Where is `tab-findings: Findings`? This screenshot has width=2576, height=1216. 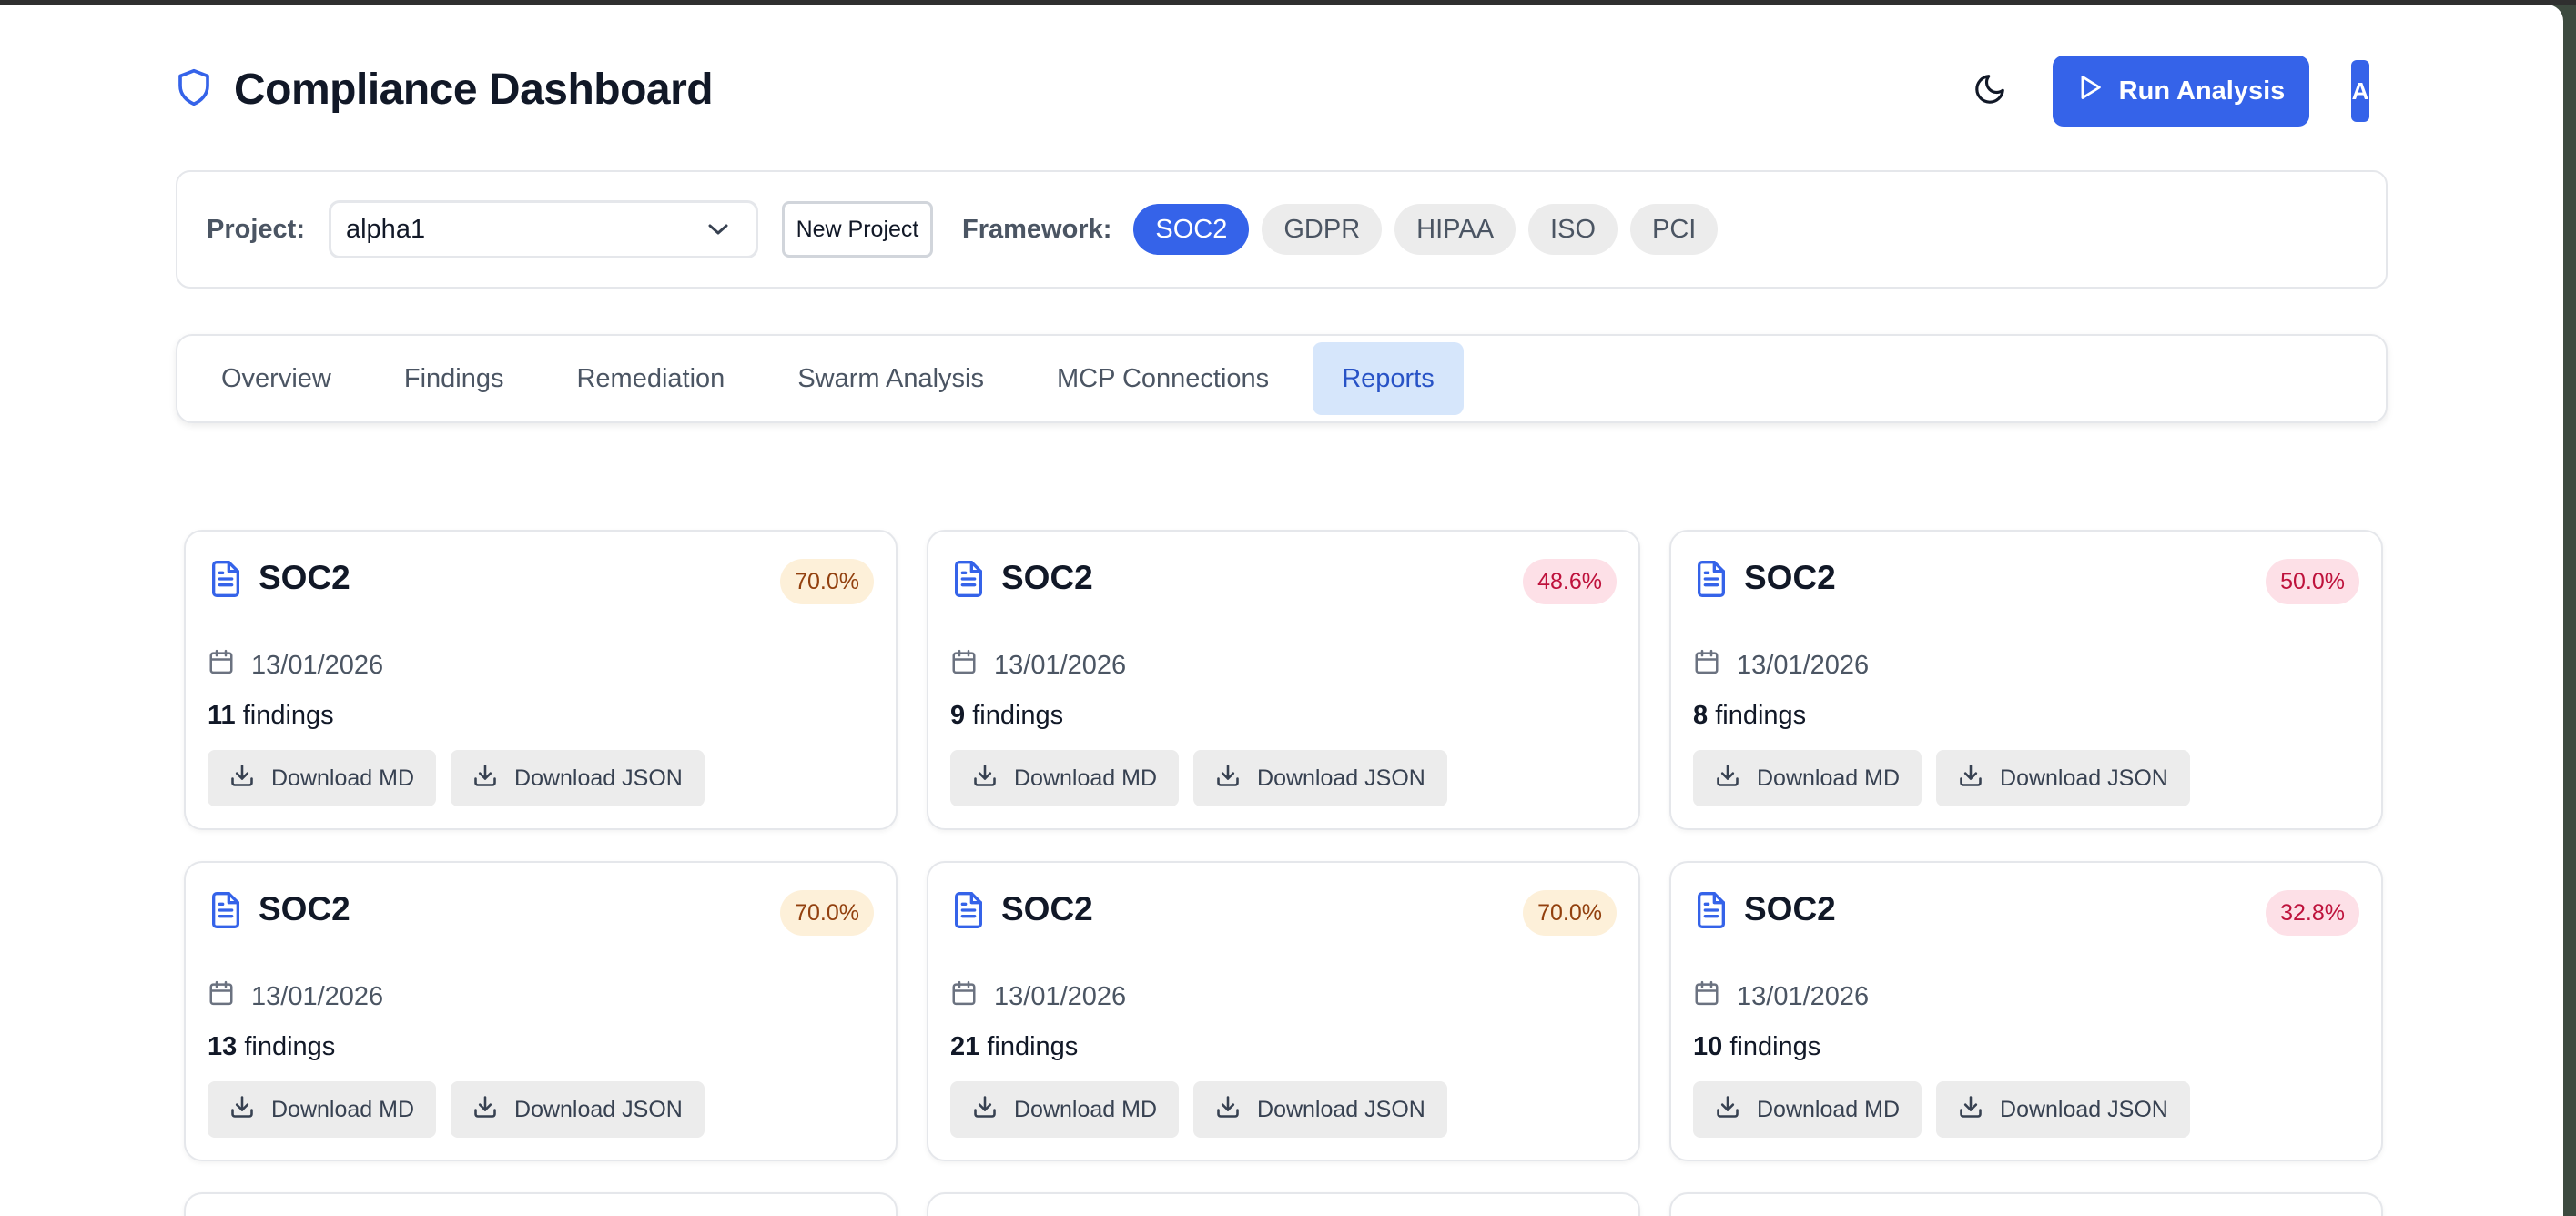
tab-findings: Findings is located at coordinates (454, 378).